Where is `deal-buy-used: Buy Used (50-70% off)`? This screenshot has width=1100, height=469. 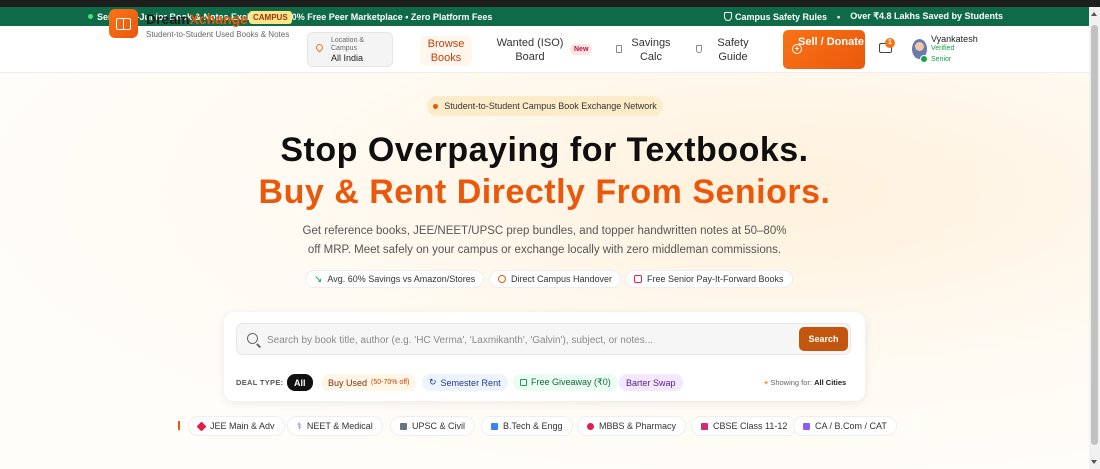
deal-buy-used: Buy Used (50-70% off) is located at coordinates (369, 382).